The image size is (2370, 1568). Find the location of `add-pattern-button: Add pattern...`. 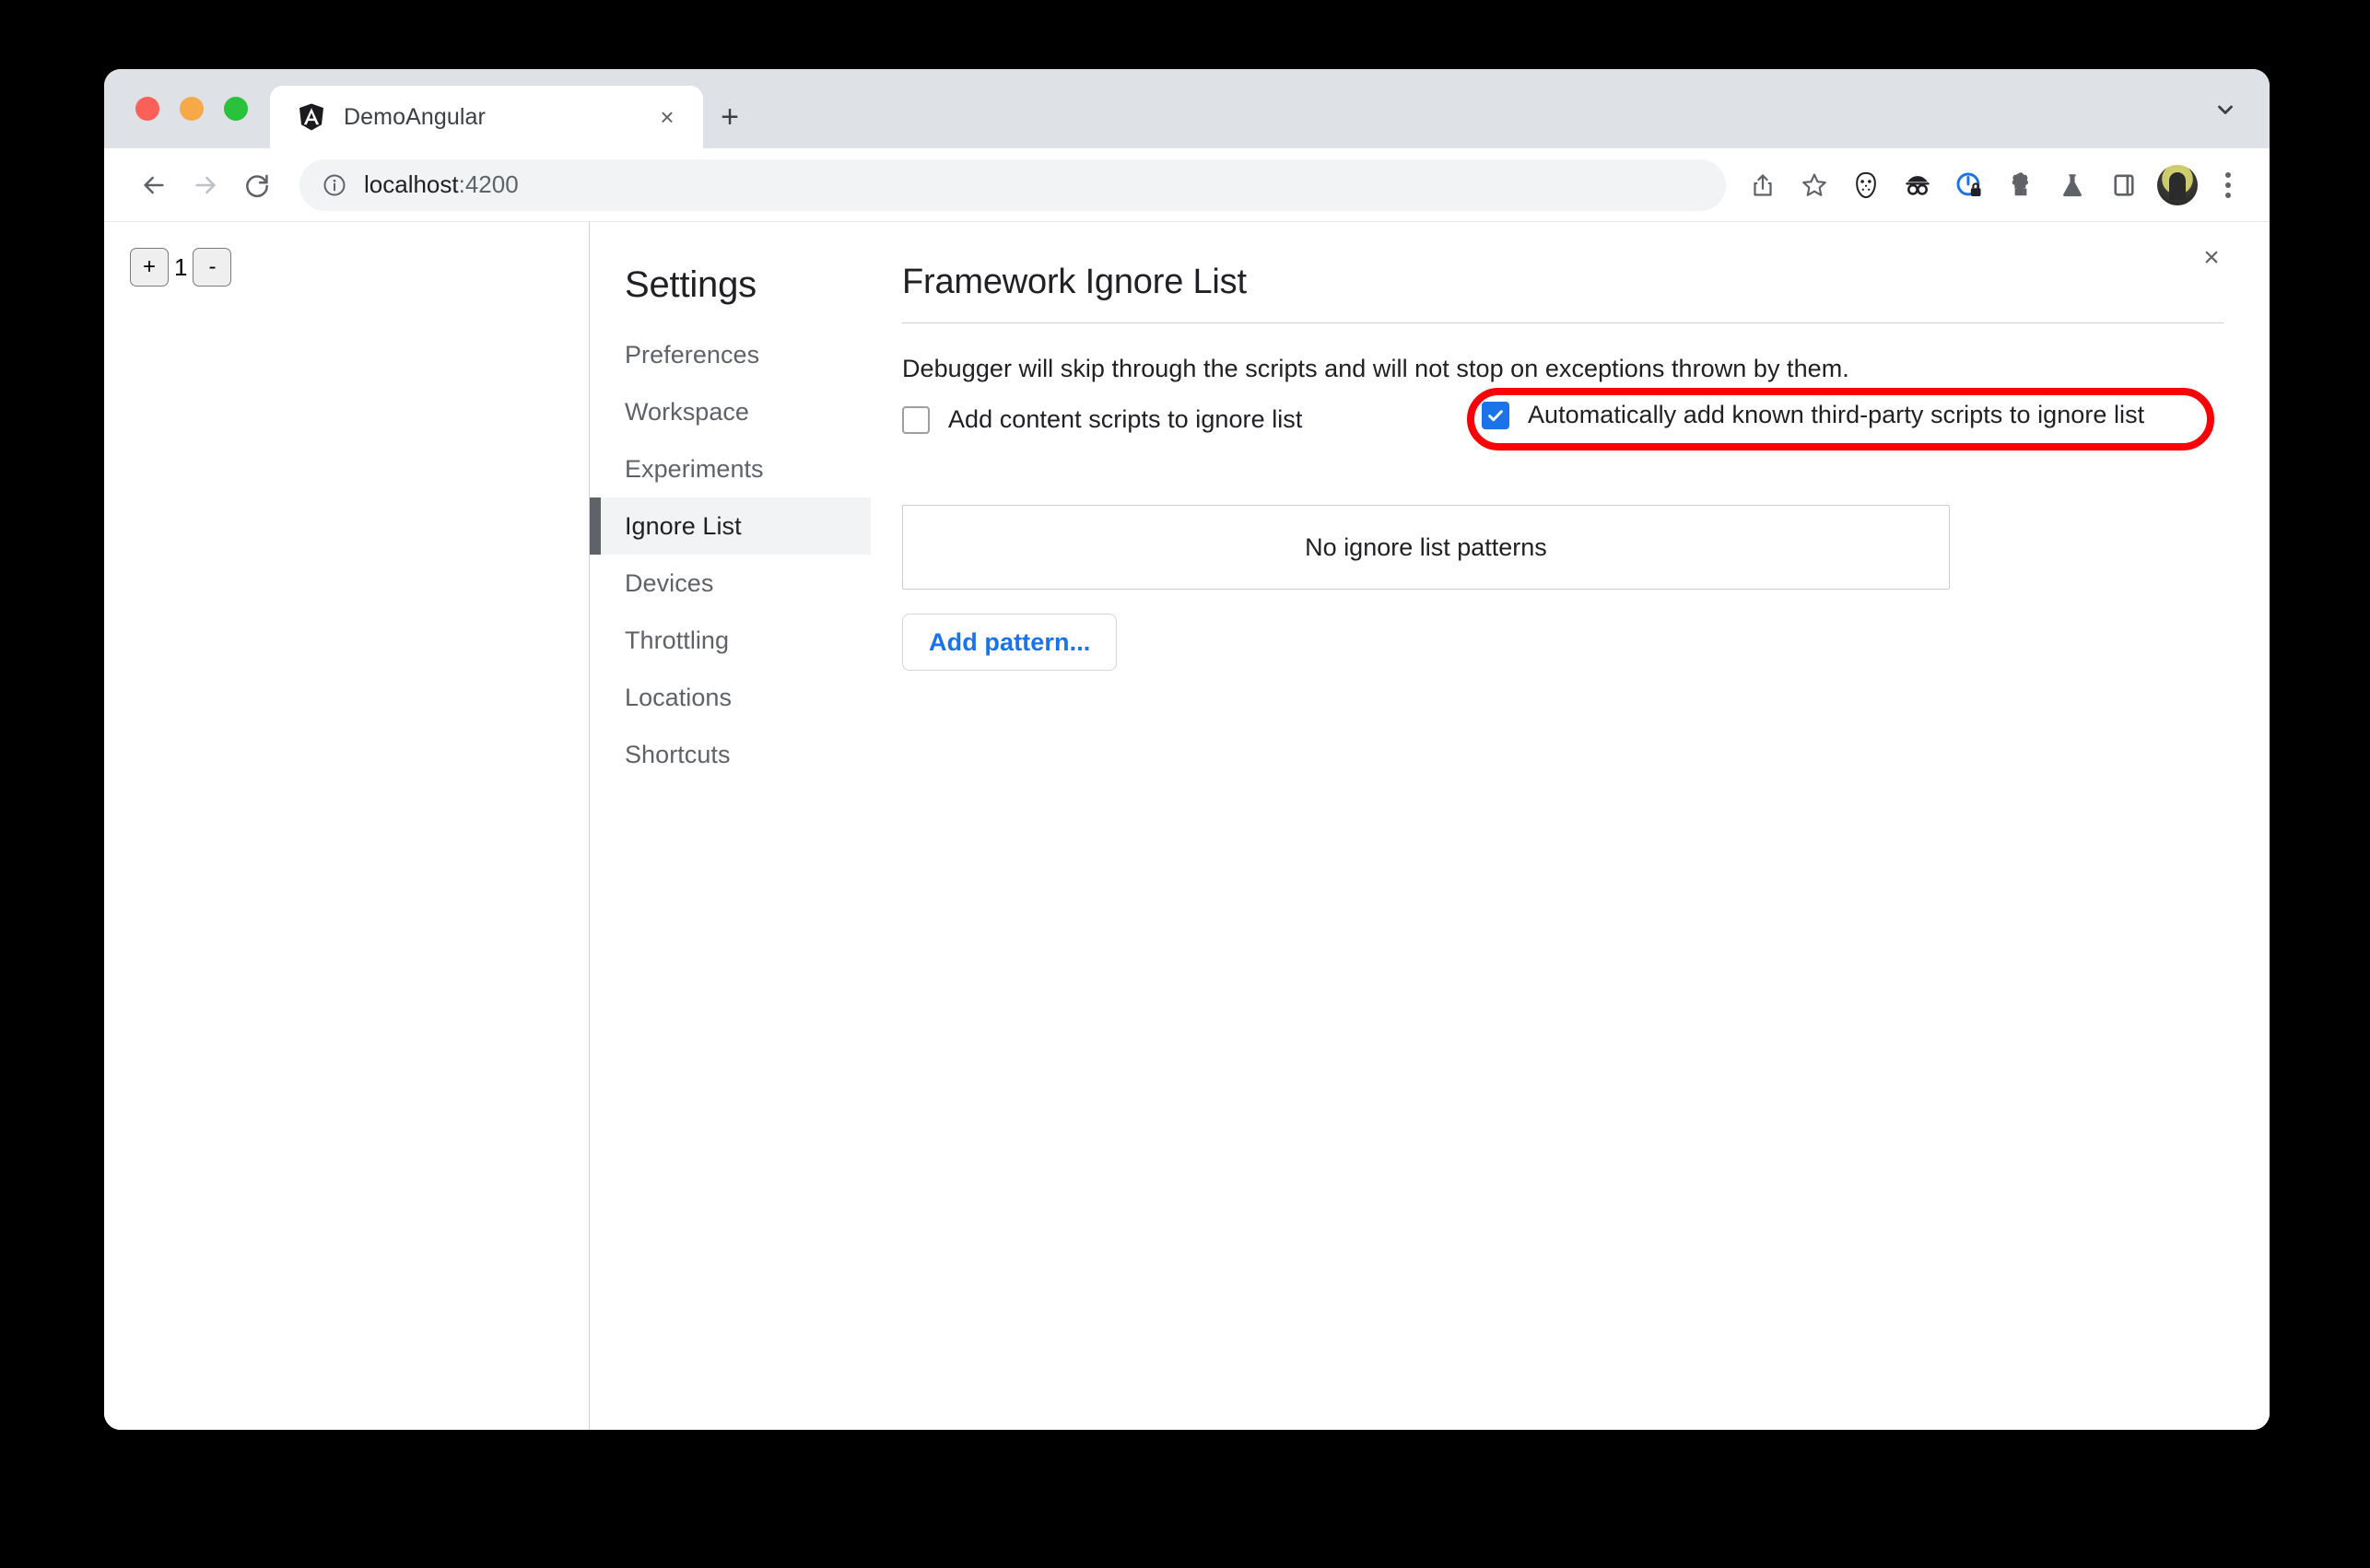

add-pattern-button: Add pattern... is located at coordinates (1010, 642).